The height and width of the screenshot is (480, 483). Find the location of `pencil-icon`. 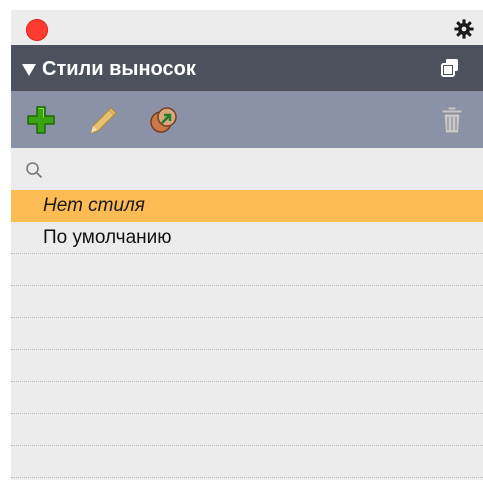

pencil-icon is located at coordinates (103, 120).